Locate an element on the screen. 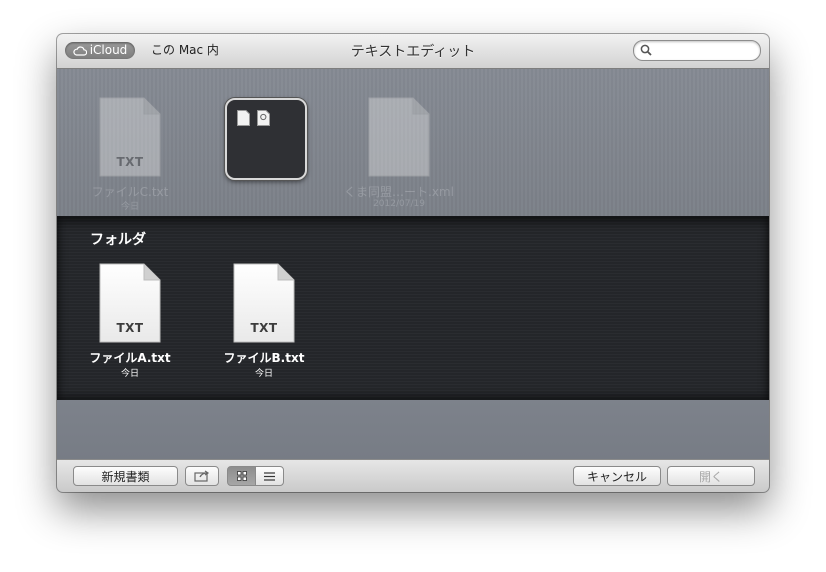 Image resolution: width=826 pixels, height=572 pixels. icon-view-button is located at coordinates (241, 476).